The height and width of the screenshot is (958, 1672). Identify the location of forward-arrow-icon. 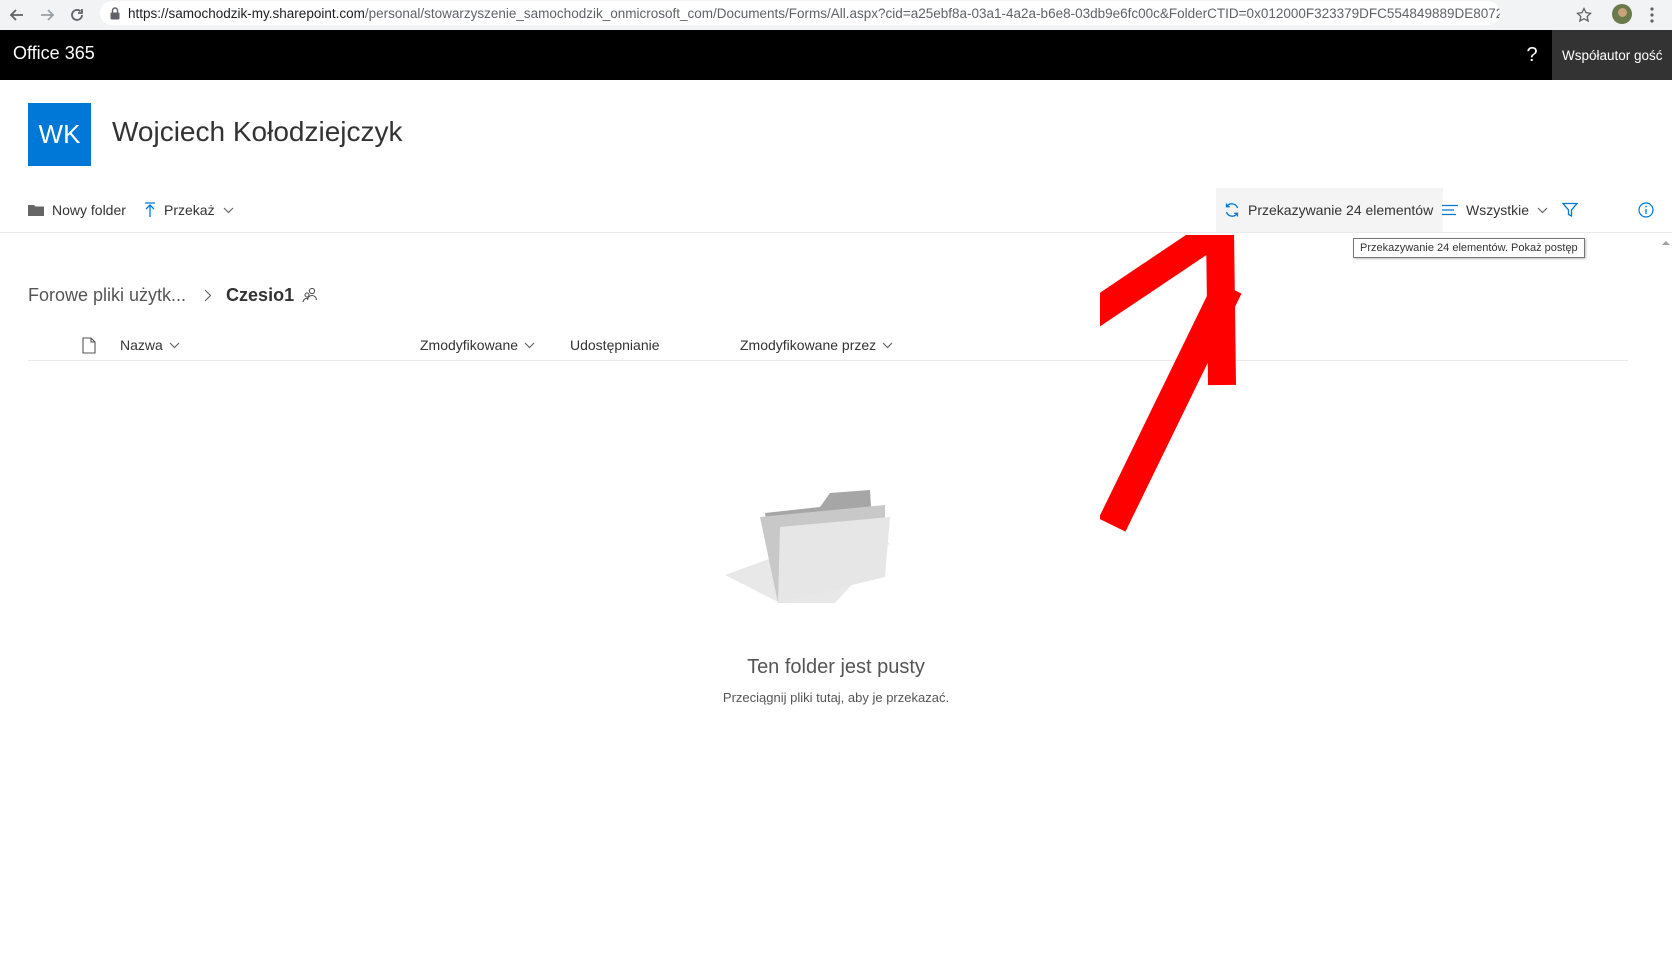
(47, 15).